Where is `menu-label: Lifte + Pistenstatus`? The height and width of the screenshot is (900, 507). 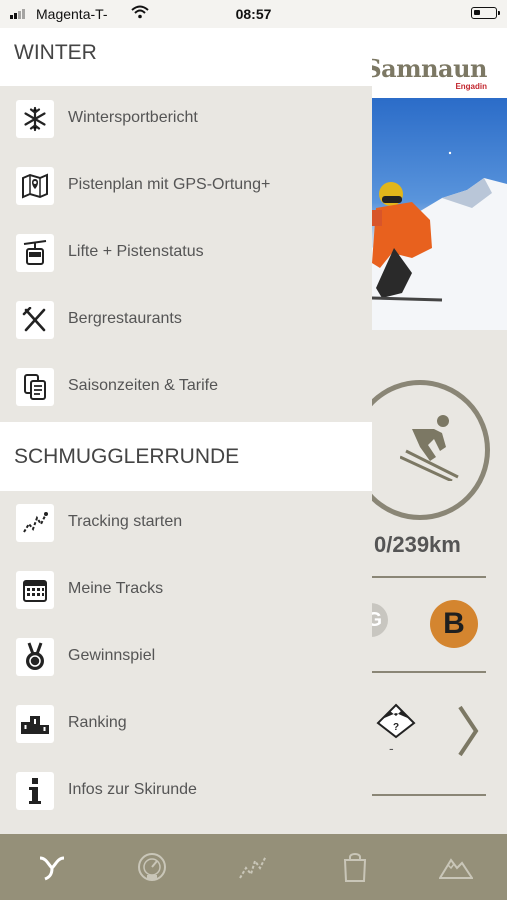 menu-label: Lifte + Pistenstatus is located at coordinates (136, 251).